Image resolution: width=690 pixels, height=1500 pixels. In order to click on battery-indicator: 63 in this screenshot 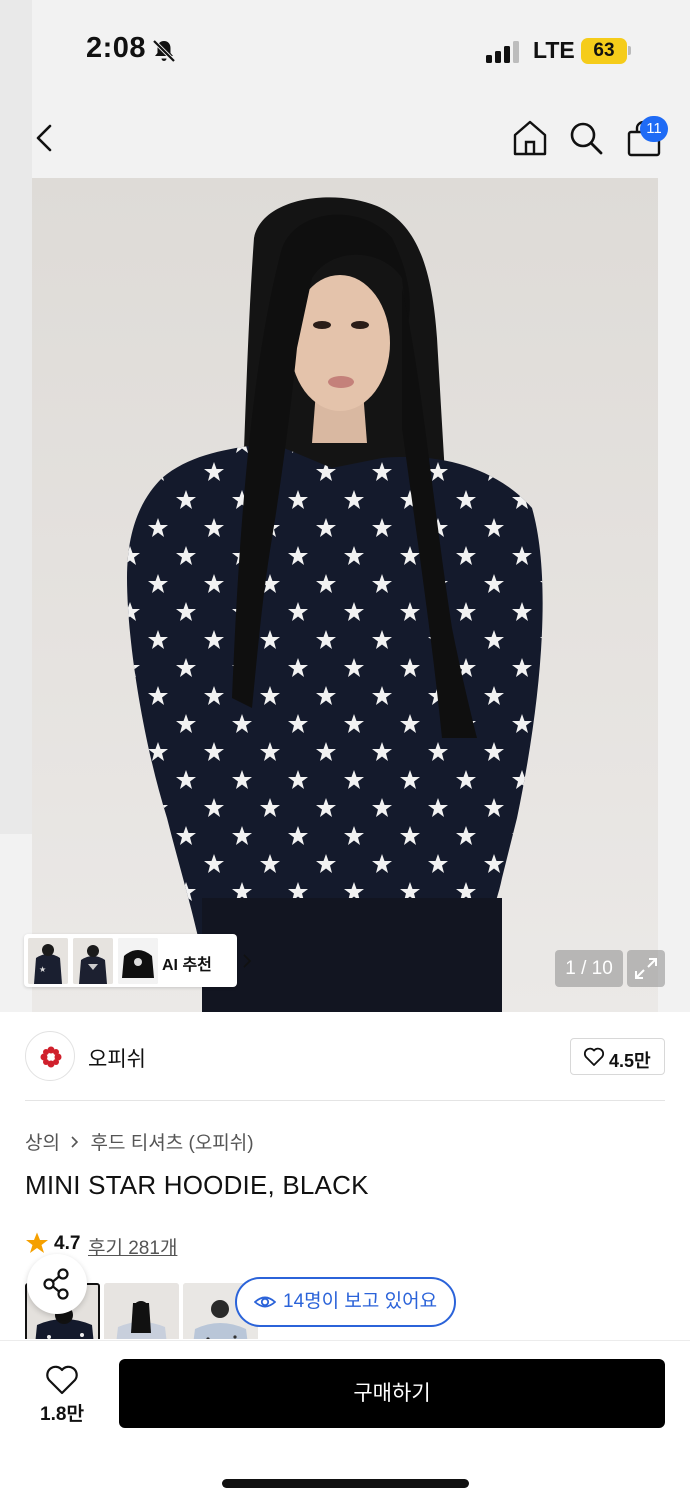, I will do `click(604, 51)`.